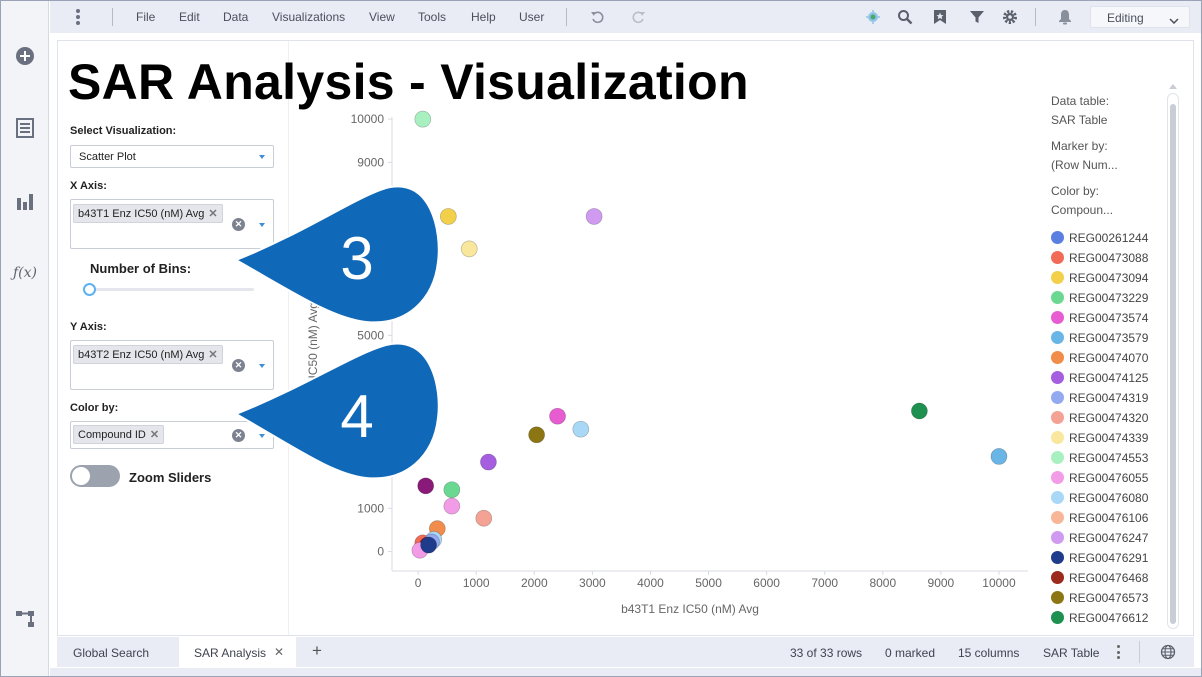  Describe the element at coordinates (1079, 120) in the screenshot. I see `legend-data-table-value: SAR Table` at that location.